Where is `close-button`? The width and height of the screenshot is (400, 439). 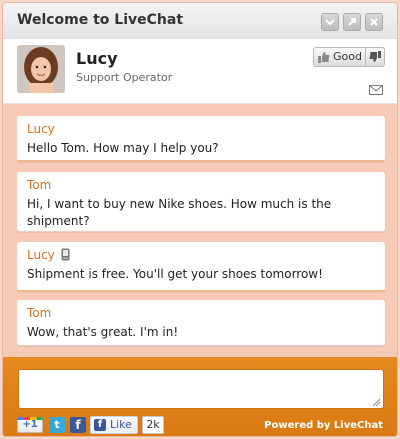
close-button is located at coordinates (374, 22).